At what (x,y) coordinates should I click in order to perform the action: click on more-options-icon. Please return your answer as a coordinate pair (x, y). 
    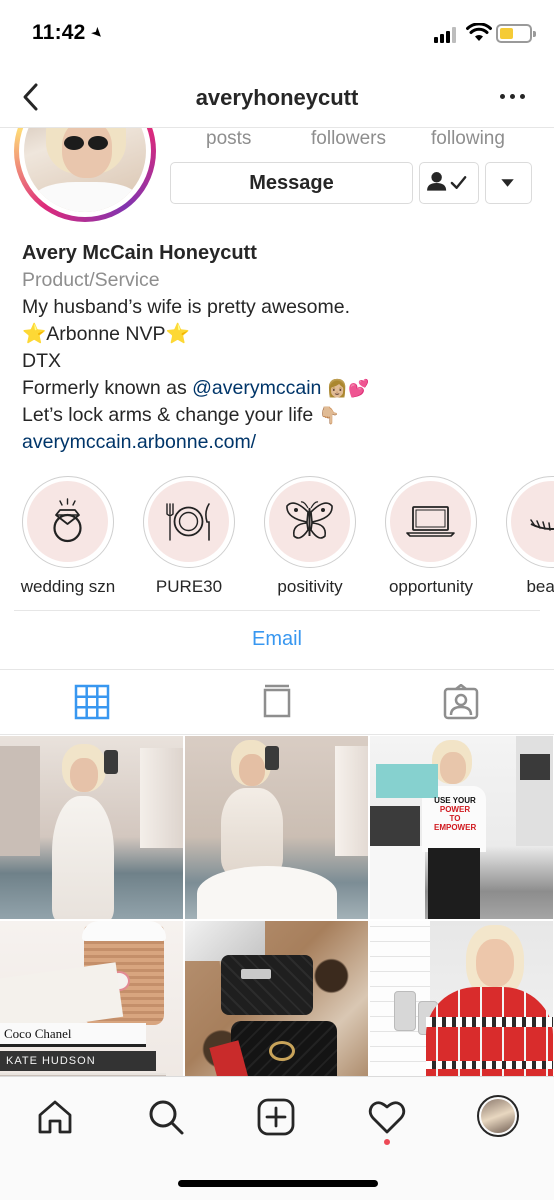
    Looking at the image, I should click on (513, 97).